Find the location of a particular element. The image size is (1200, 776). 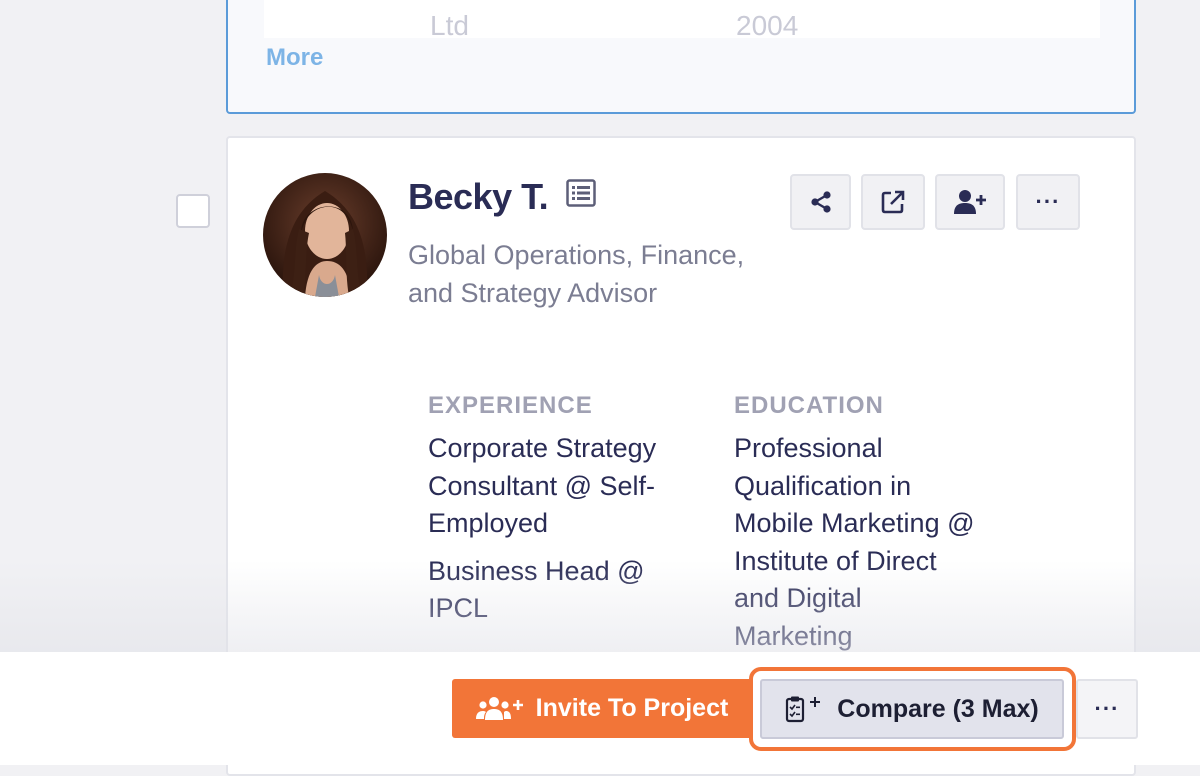

previous-profile-card: Ltd 2004 More is located at coordinates (681, 57).